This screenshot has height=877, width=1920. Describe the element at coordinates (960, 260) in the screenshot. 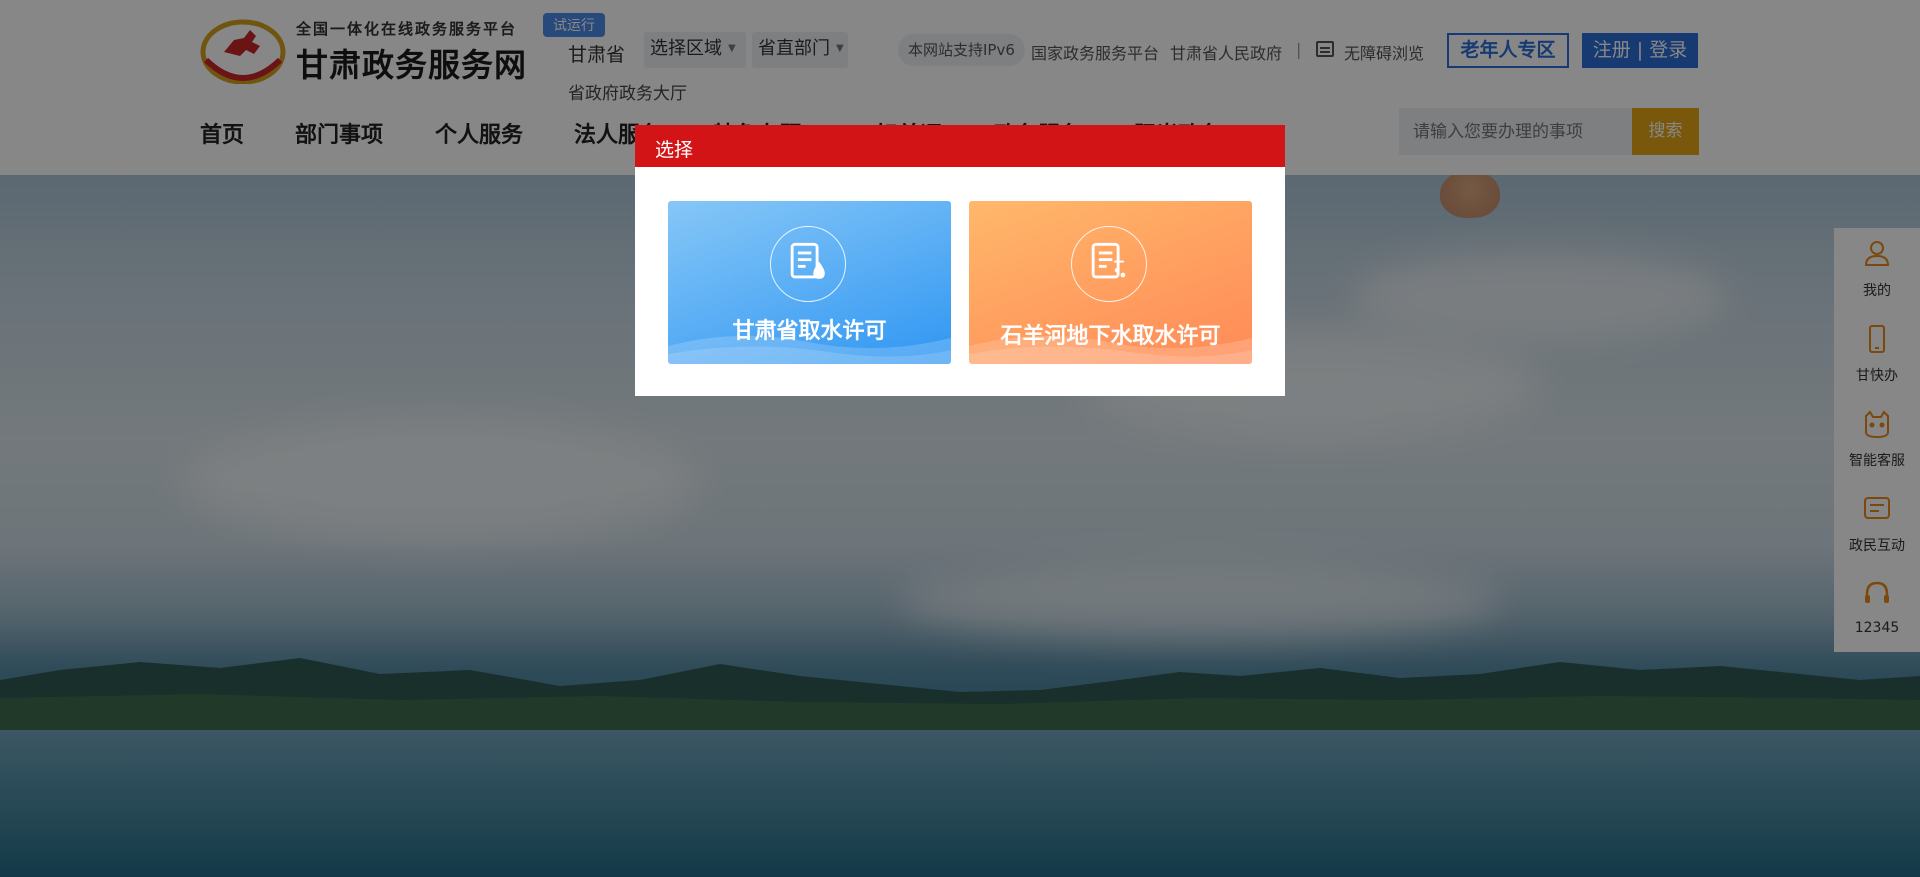

I see `select-dialog: 选择 甘肃省取水许可 石羊河地下水取水许可` at that location.